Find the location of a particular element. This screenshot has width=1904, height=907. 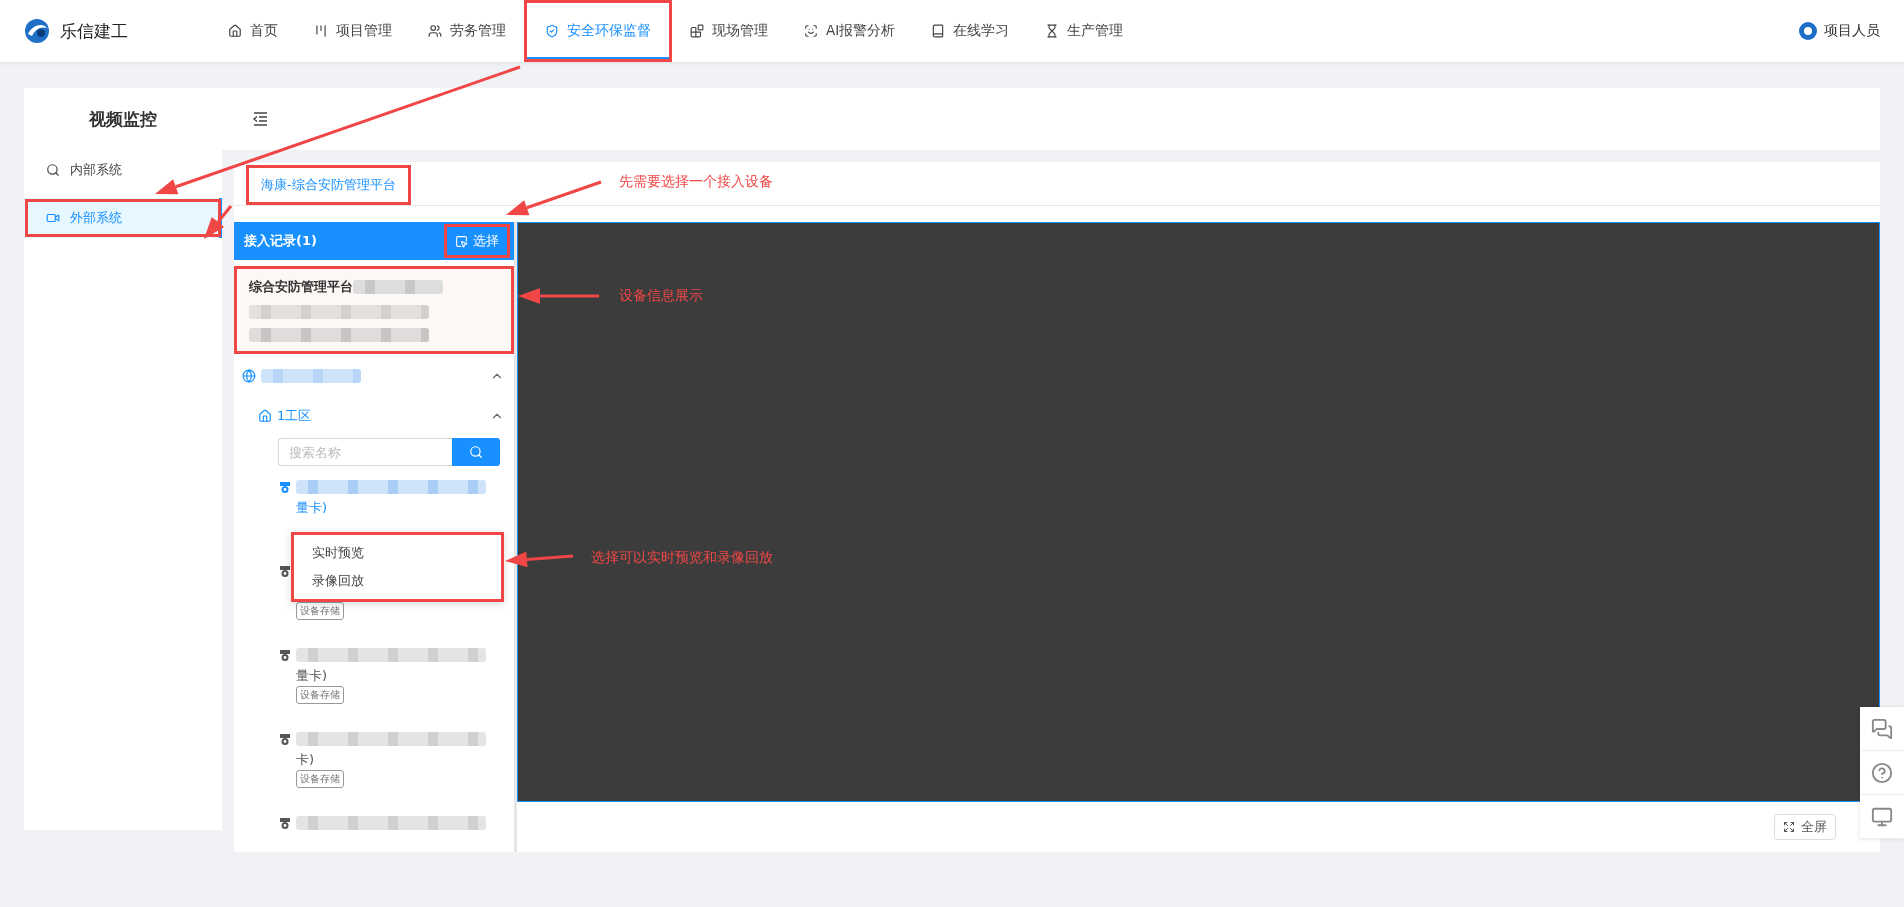

user-name: 项目人员 is located at coordinates (1852, 31).